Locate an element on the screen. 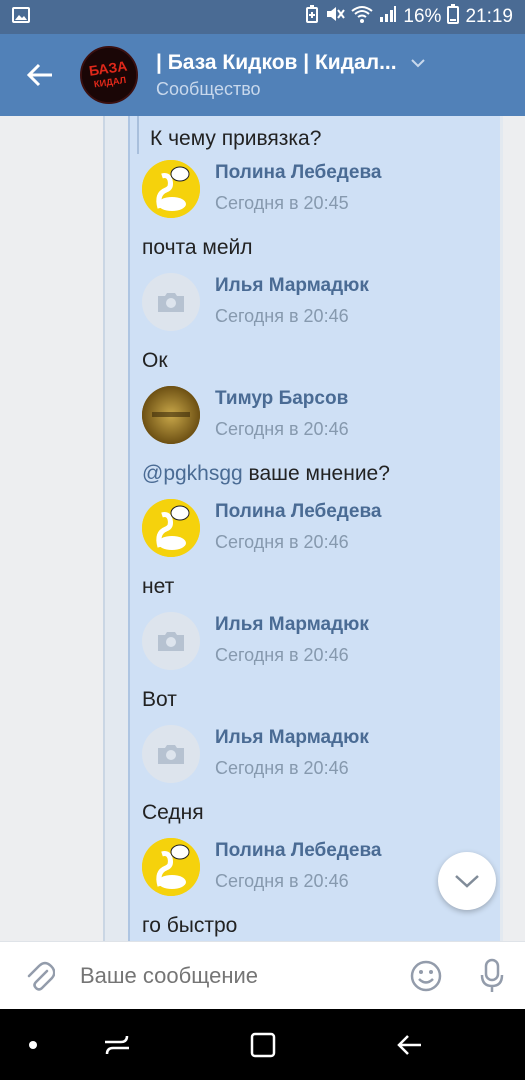 This screenshot has width=525, height=1080. mention-link: @pgkhsgg is located at coordinates (192, 473).